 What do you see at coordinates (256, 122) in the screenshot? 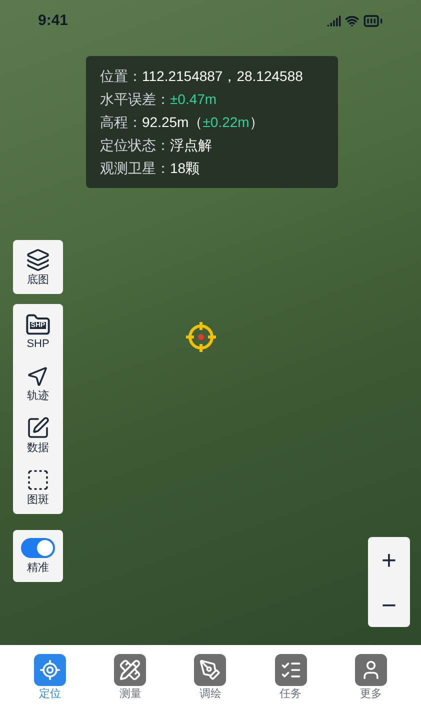
I see `info-value: ）` at bounding box center [256, 122].